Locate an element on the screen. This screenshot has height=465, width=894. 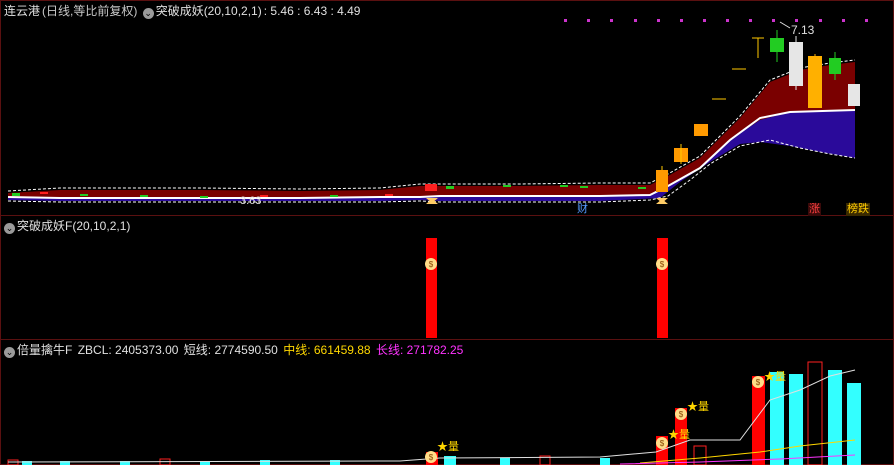
high-price-label: 7.13 is located at coordinates (803, 30).